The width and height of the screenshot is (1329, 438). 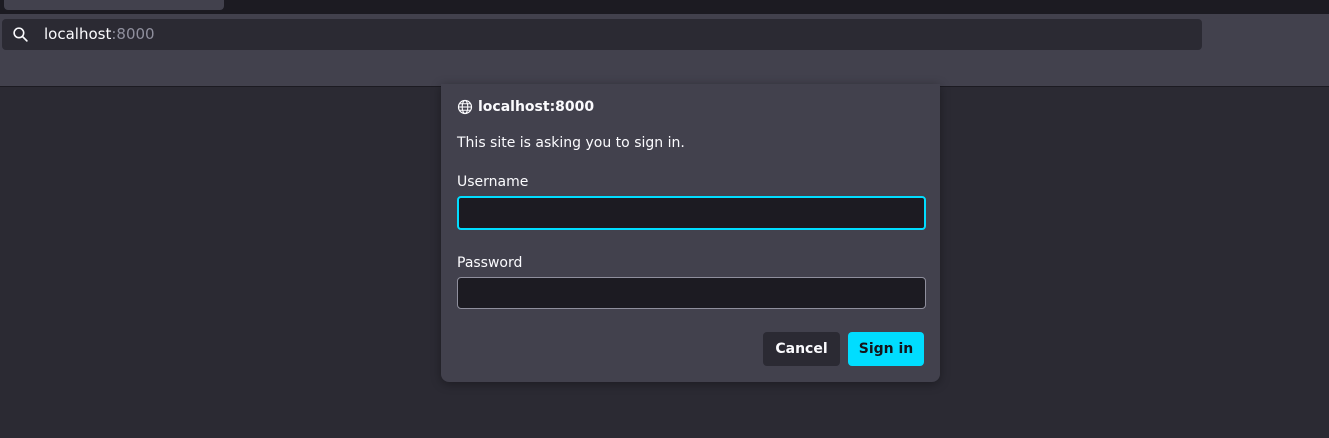 I want to click on tab-strip, so click(x=664, y=7).